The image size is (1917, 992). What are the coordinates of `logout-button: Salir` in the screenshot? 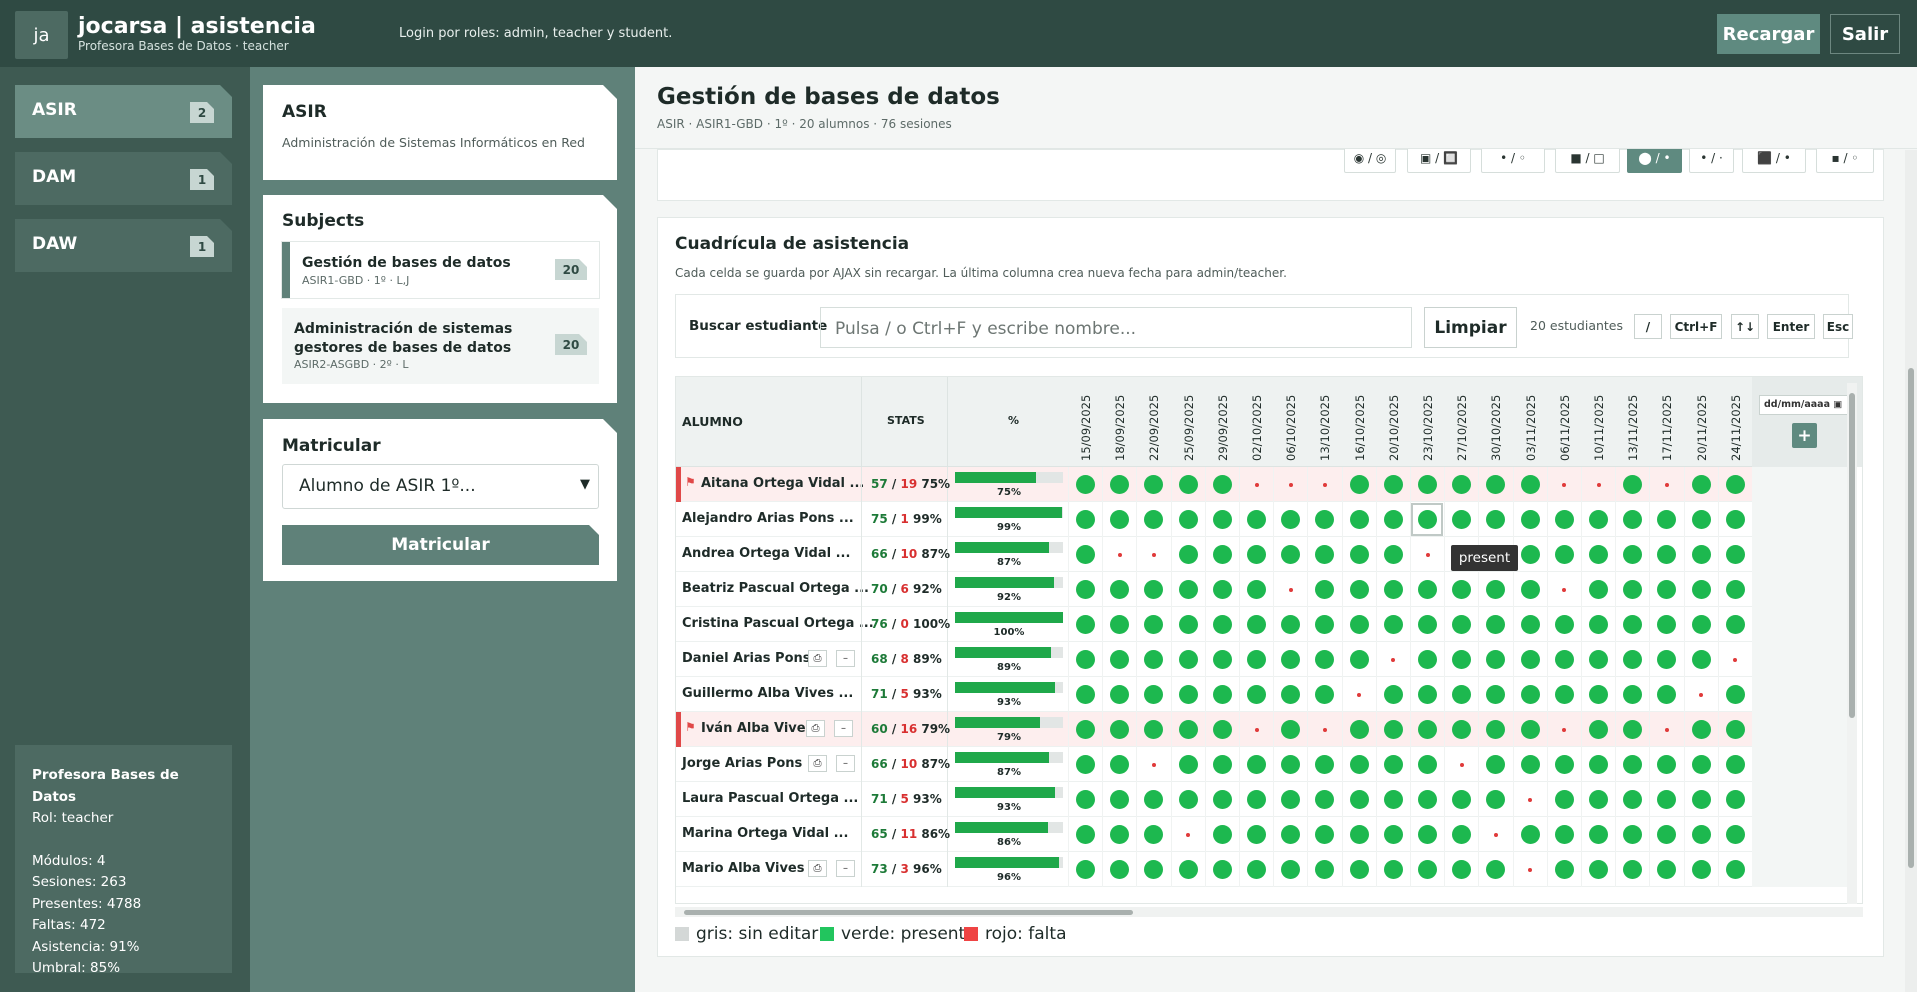 It's located at (1865, 34).